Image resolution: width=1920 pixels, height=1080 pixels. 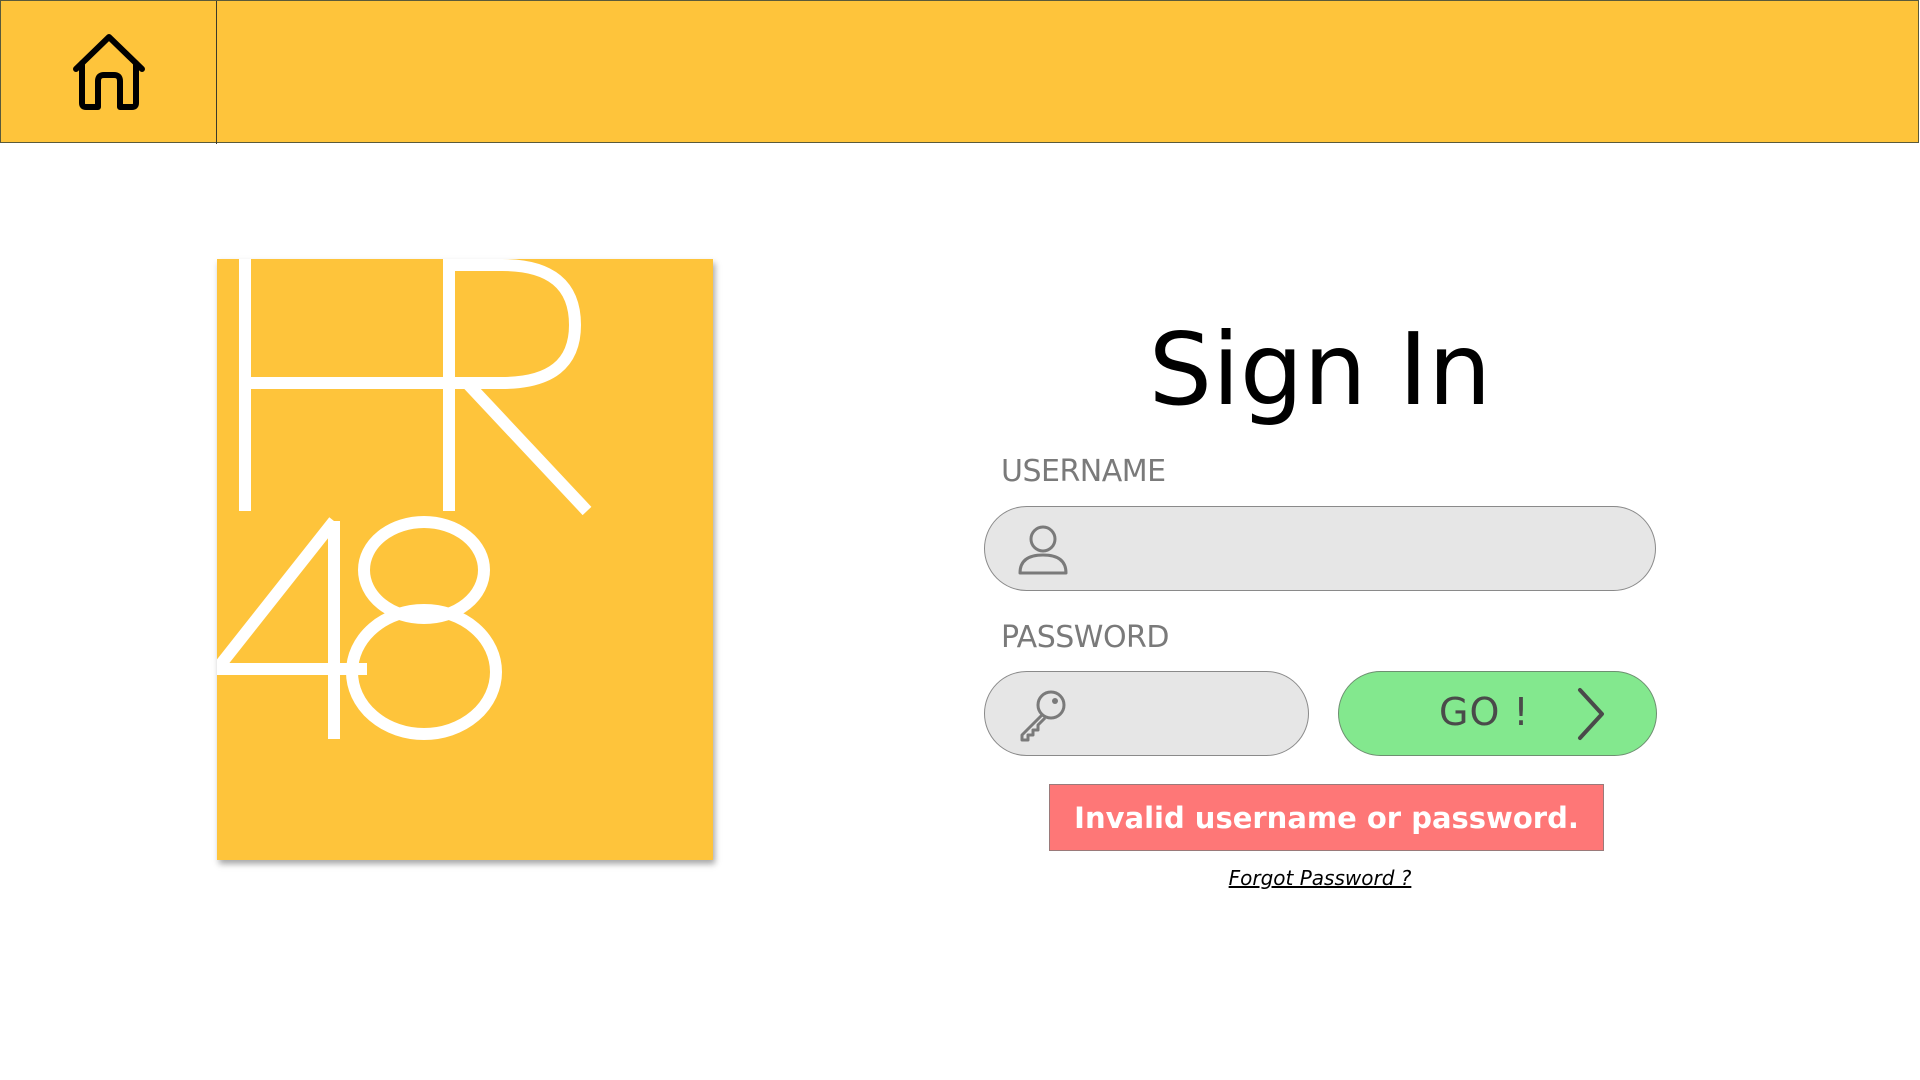 I want to click on chevron-right-icon, so click(x=1591, y=716).